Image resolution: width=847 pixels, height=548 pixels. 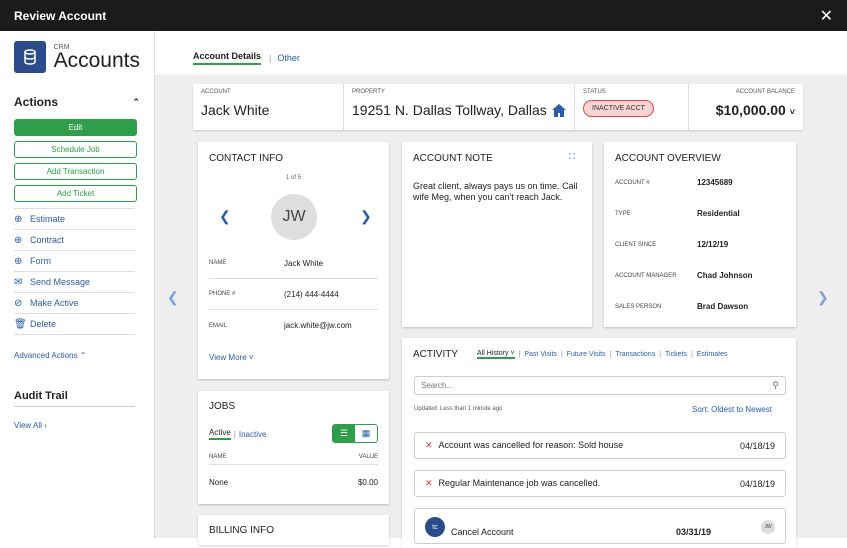 I want to click on filter-all-history: All History ˅, so click(x=496, y=354).